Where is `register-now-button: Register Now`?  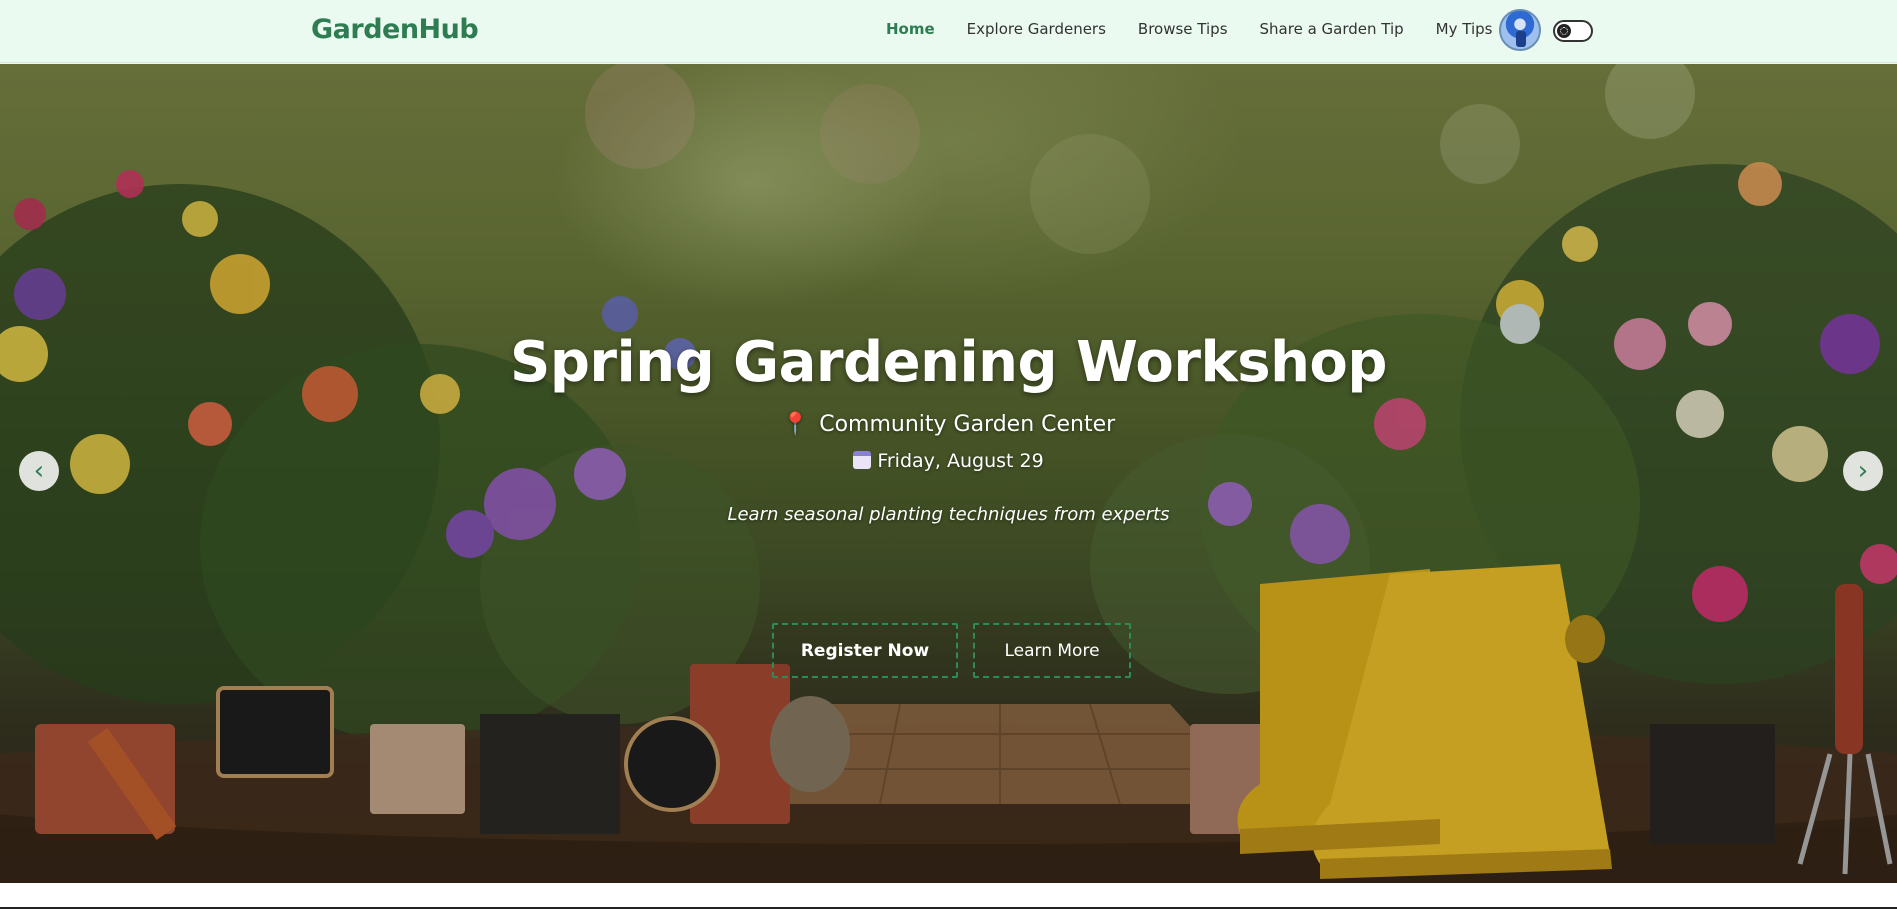 register-now-button: Register Now is located at coordinates (865, 650).